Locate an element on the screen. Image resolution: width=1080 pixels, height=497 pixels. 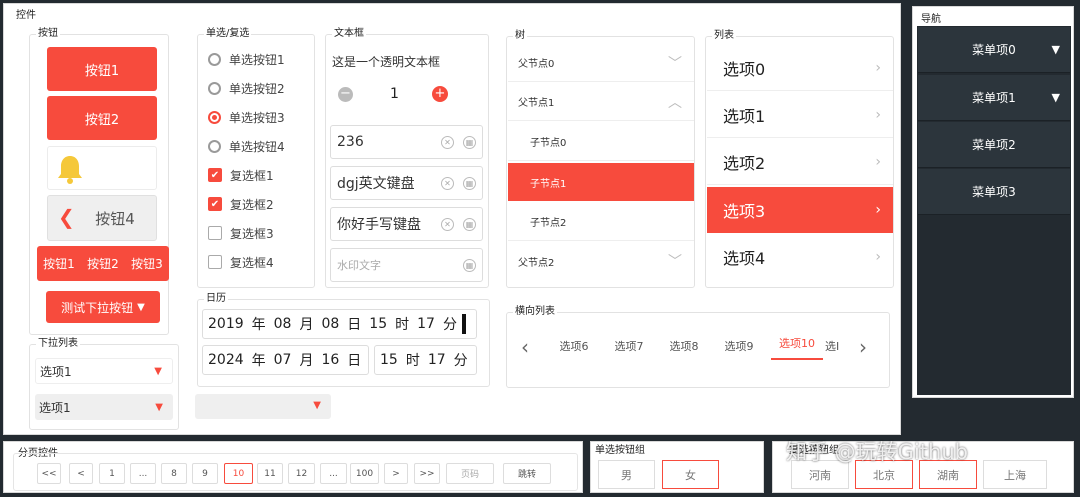
dt1-year: 2019 is located at coordinates (226, 324).